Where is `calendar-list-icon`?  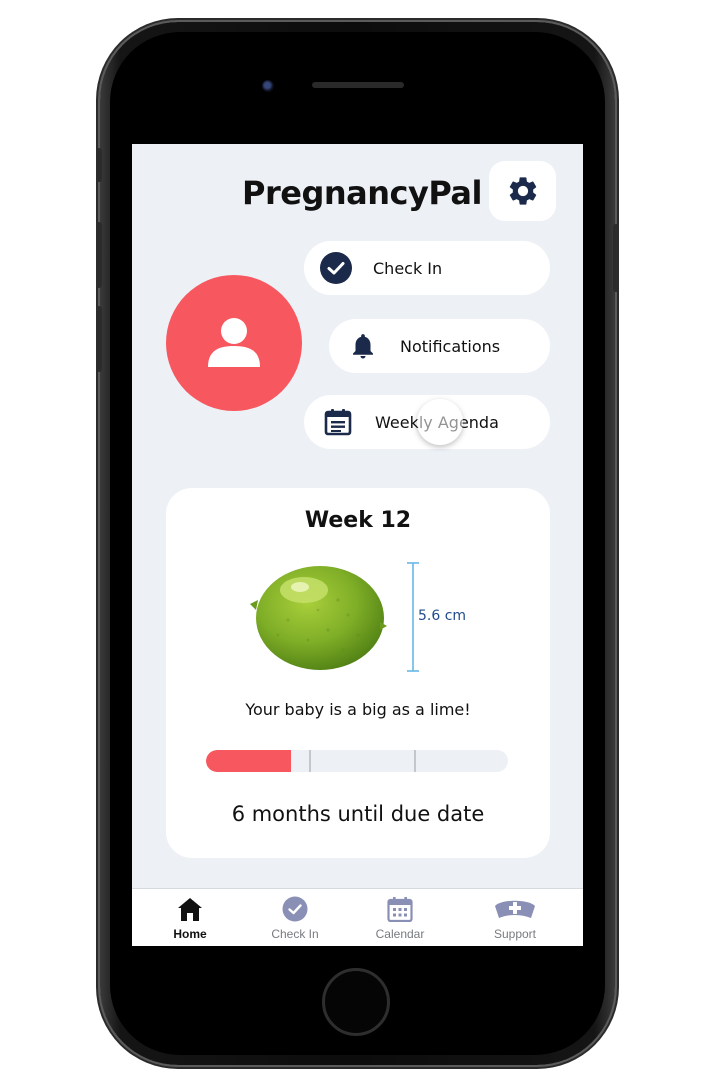 calendar-list-icon is located at coordinates (338, 422).